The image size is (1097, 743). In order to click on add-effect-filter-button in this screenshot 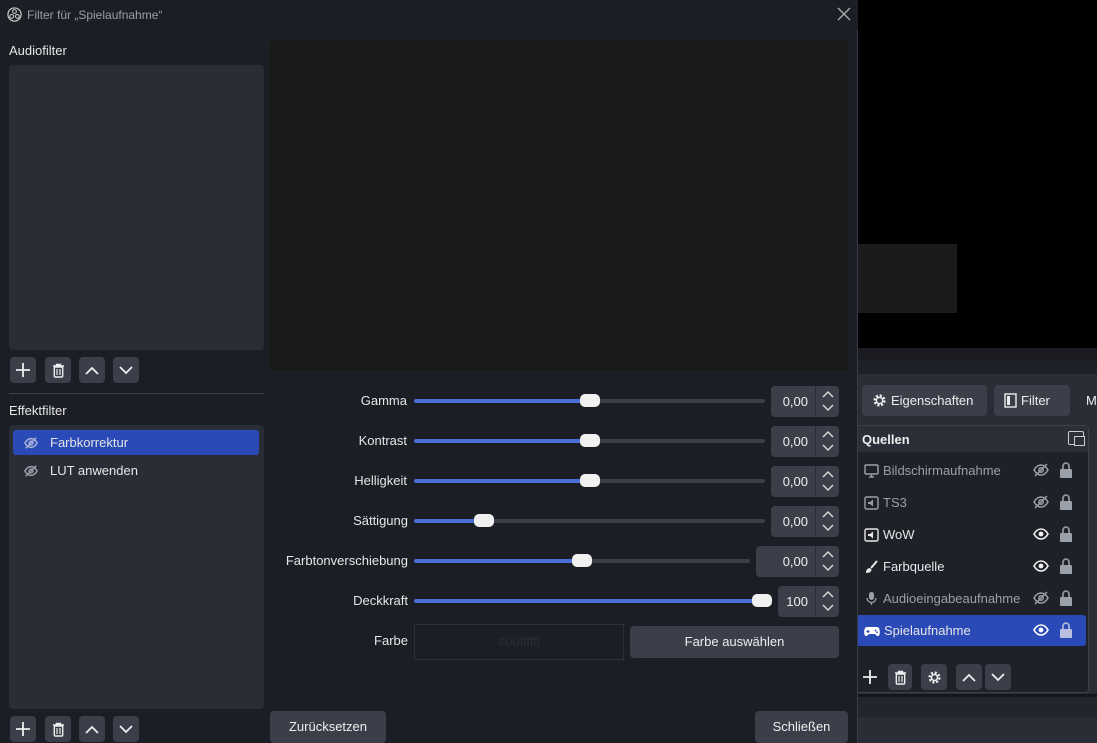, I will do `click(23, 729)`.